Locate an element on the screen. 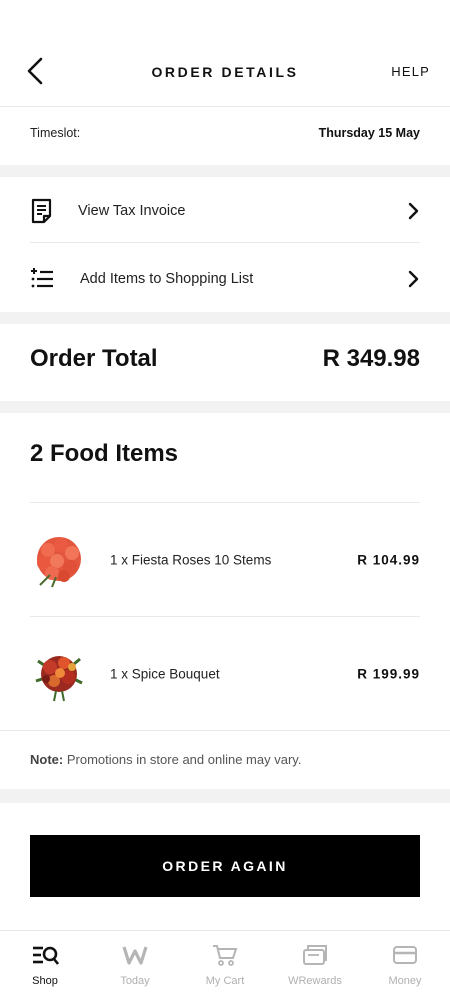  view-tax-invoice-item: View Tax Invoice is located at coordinates (225, 211).